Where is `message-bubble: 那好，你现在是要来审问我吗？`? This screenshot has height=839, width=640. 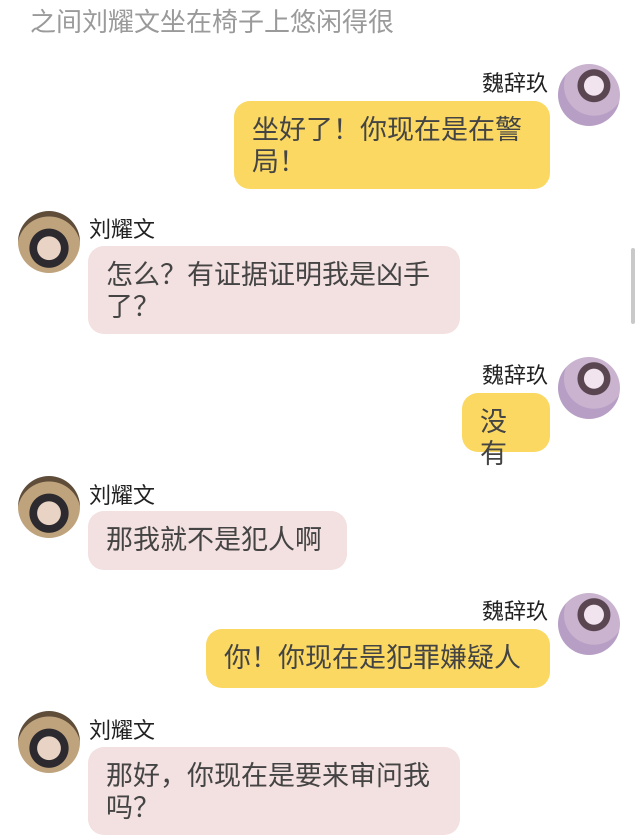 message-bubble: 那好，你现在是要来审问我吗？ is located at coordinates (274, 791).